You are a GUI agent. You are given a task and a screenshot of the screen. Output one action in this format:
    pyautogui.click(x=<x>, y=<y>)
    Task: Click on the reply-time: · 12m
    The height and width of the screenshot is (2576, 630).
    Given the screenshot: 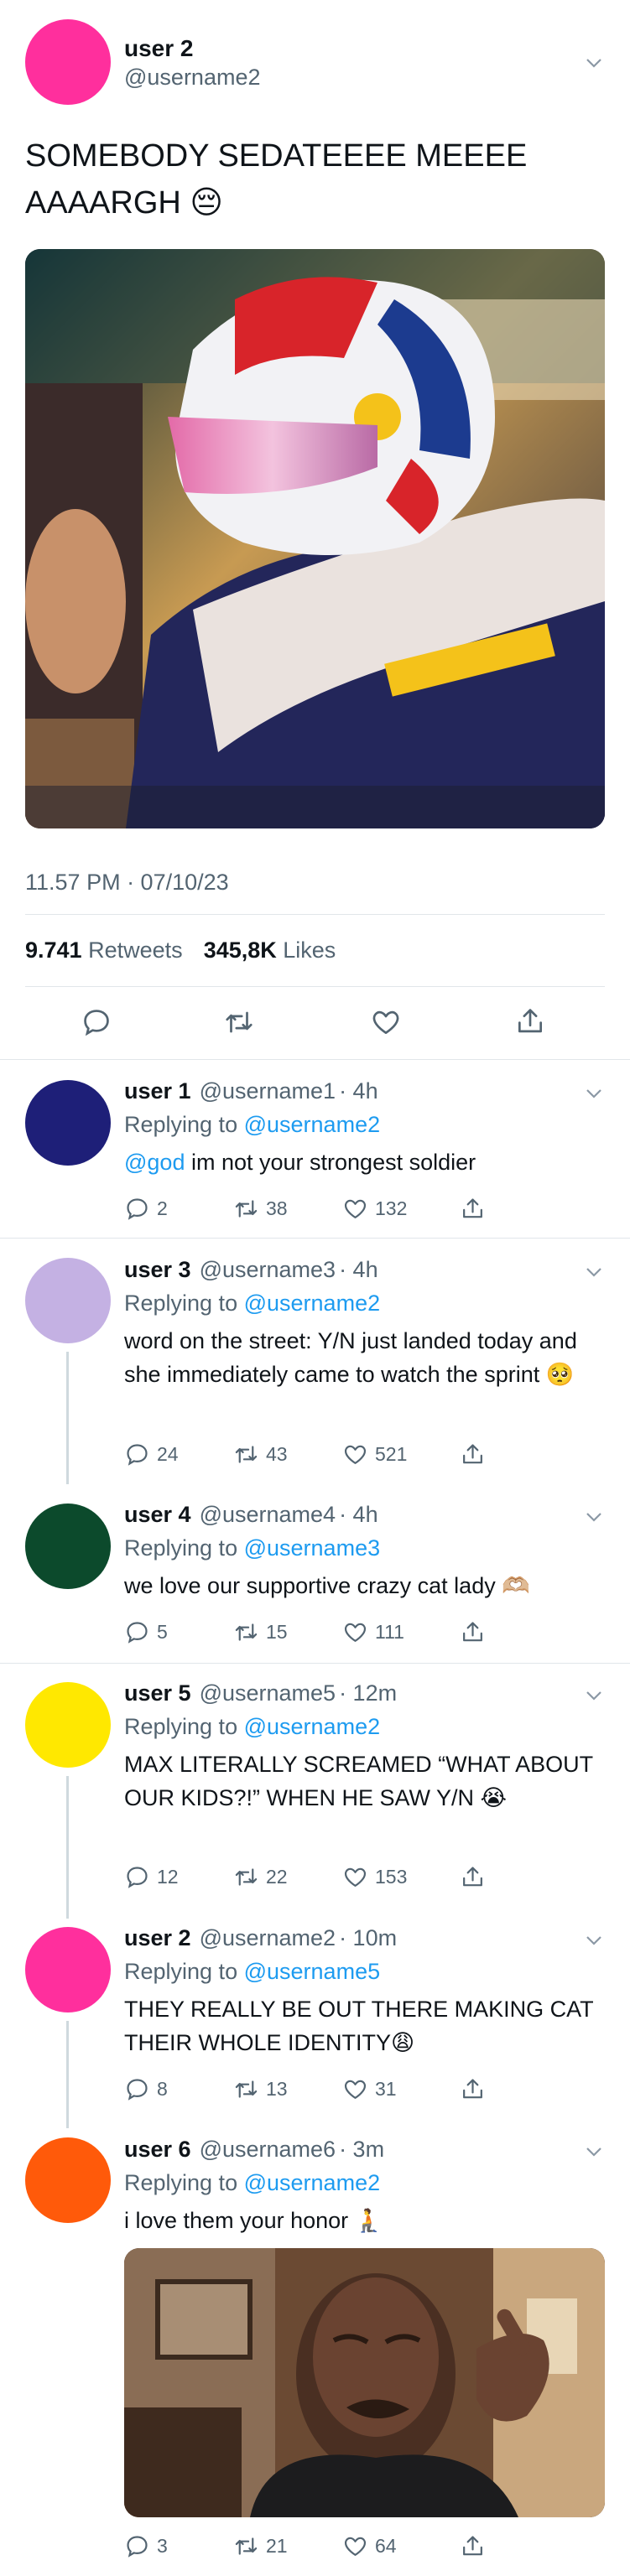 What is the action you would take?
    pyautogui.click(x=368, y=1693)
    